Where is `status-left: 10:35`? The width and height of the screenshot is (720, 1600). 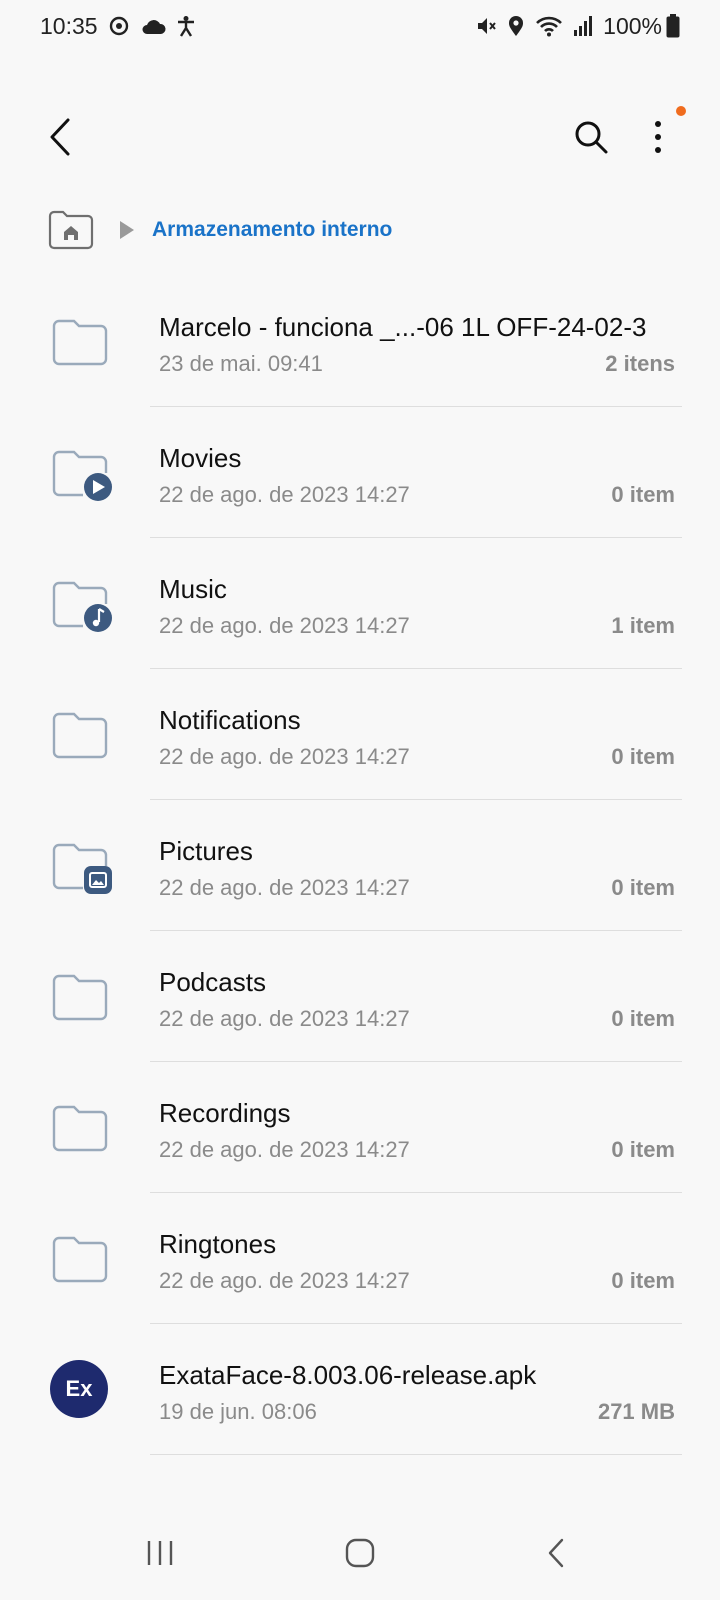 status-left: 10:35 is located at coordinates (118, 26).